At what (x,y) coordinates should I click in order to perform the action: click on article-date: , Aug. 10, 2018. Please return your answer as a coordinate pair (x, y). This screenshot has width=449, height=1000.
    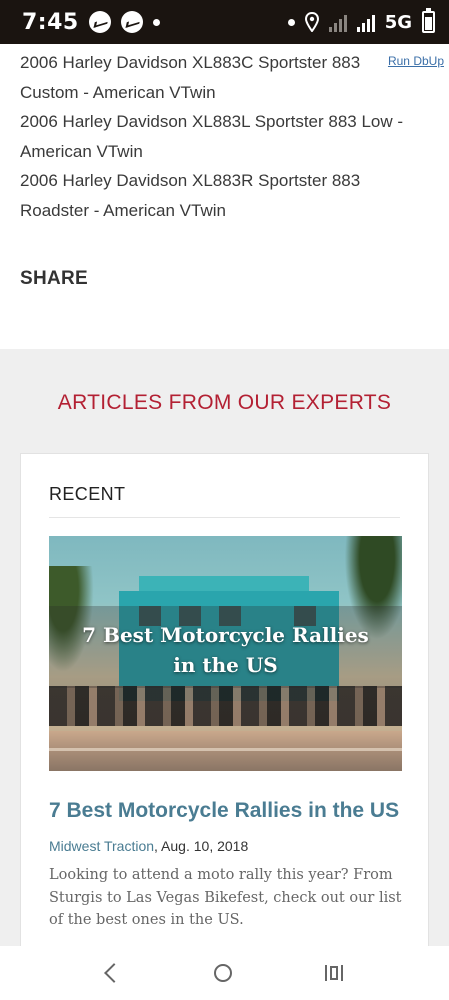
    Looking at the image, I should click on (201, 846).